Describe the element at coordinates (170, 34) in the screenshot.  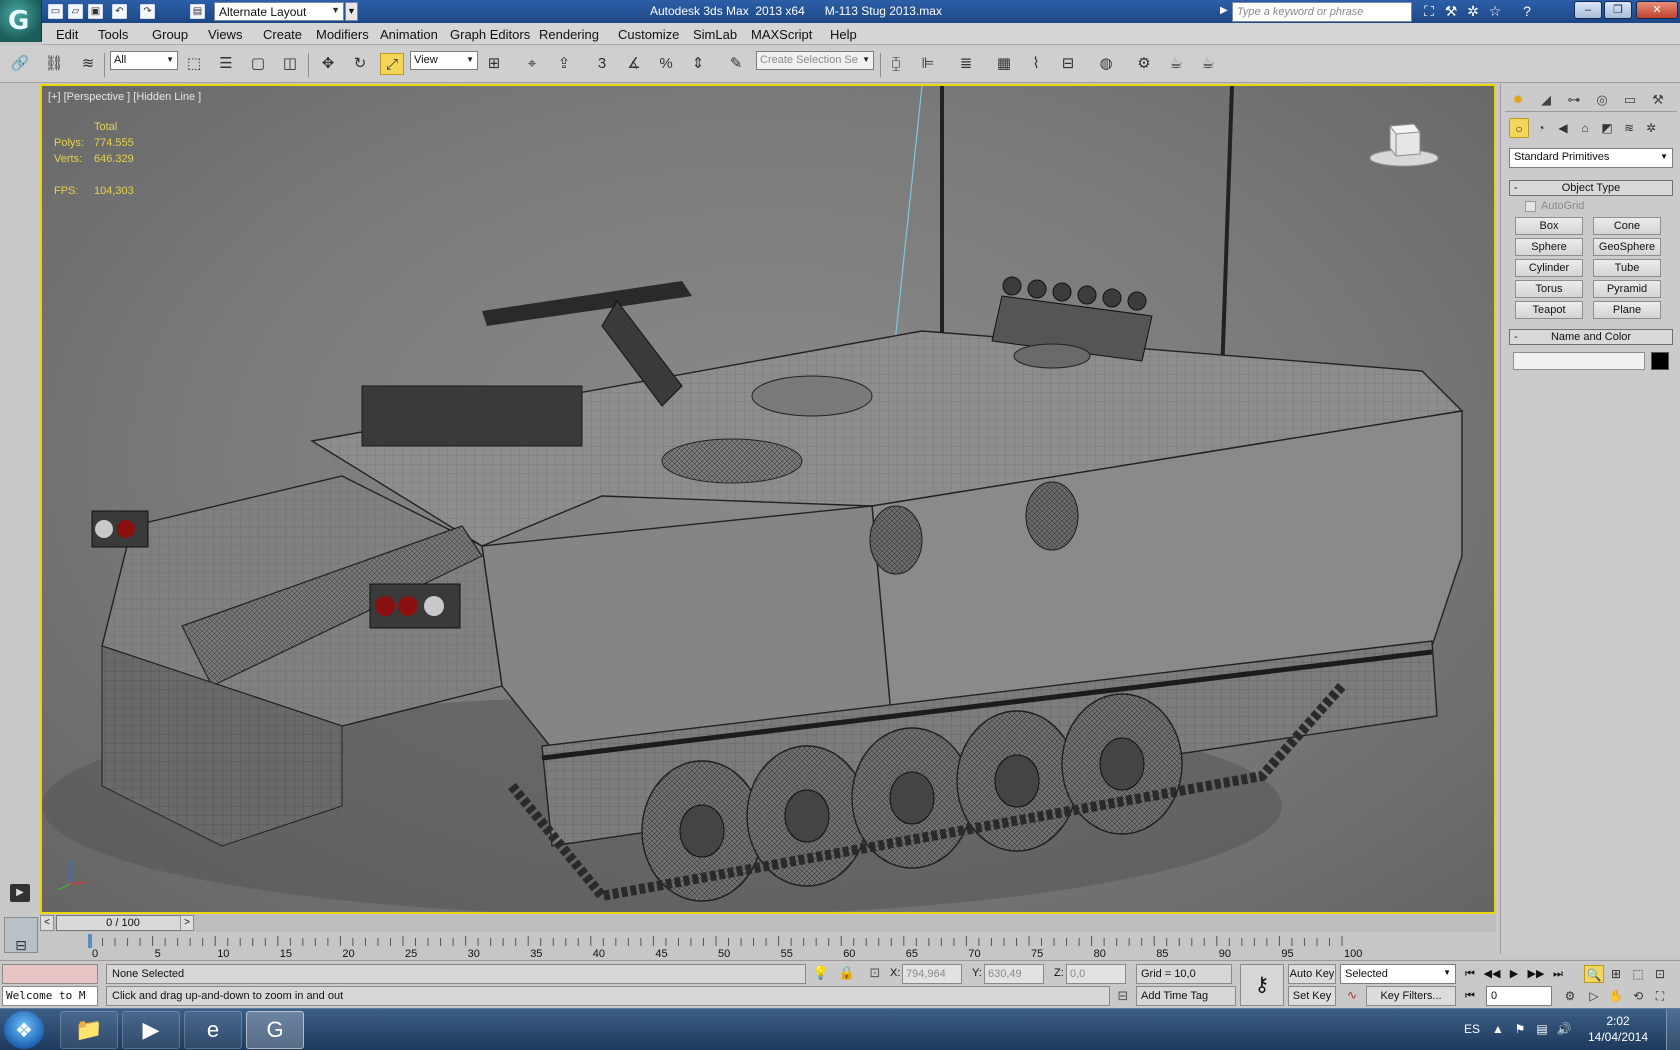
I see `menu-group: Group` at that location.